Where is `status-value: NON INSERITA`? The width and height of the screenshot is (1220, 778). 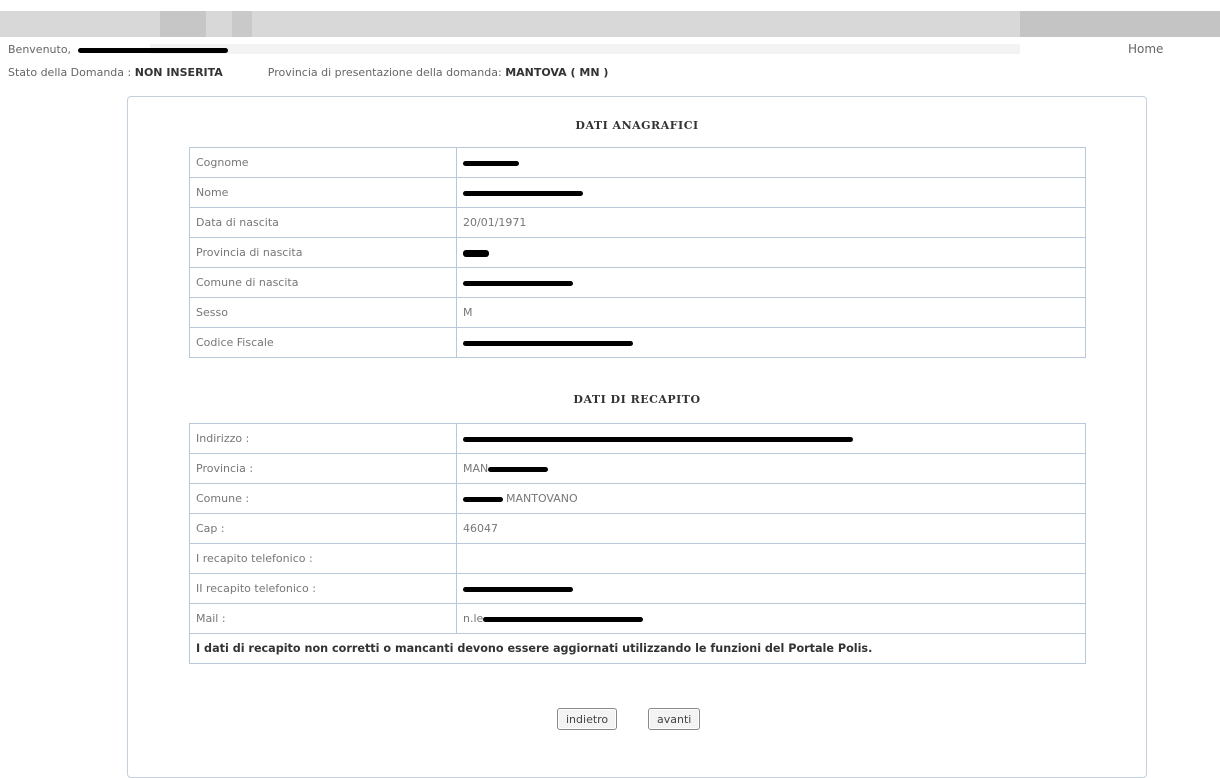
status-value: NON INSERITA is located at coordinates (178, 72).